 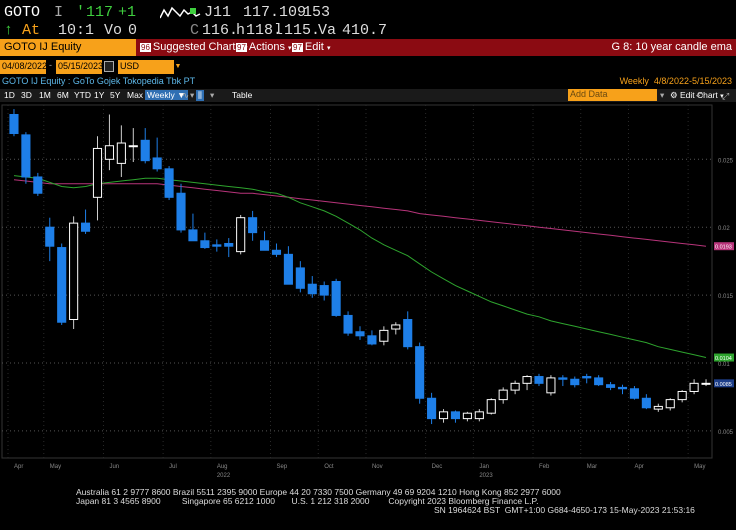 What do you see at coordinates (360, 213) in the screenshot?
I see `ema-long-line` at bounding box center [360, 213].